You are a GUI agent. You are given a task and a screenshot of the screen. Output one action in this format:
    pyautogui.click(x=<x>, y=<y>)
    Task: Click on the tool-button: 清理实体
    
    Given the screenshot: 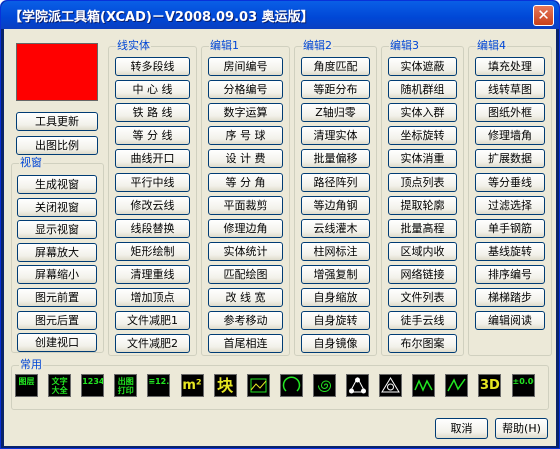 What is the action you would take?
    pyautogui.click(x=335, y=136)
    